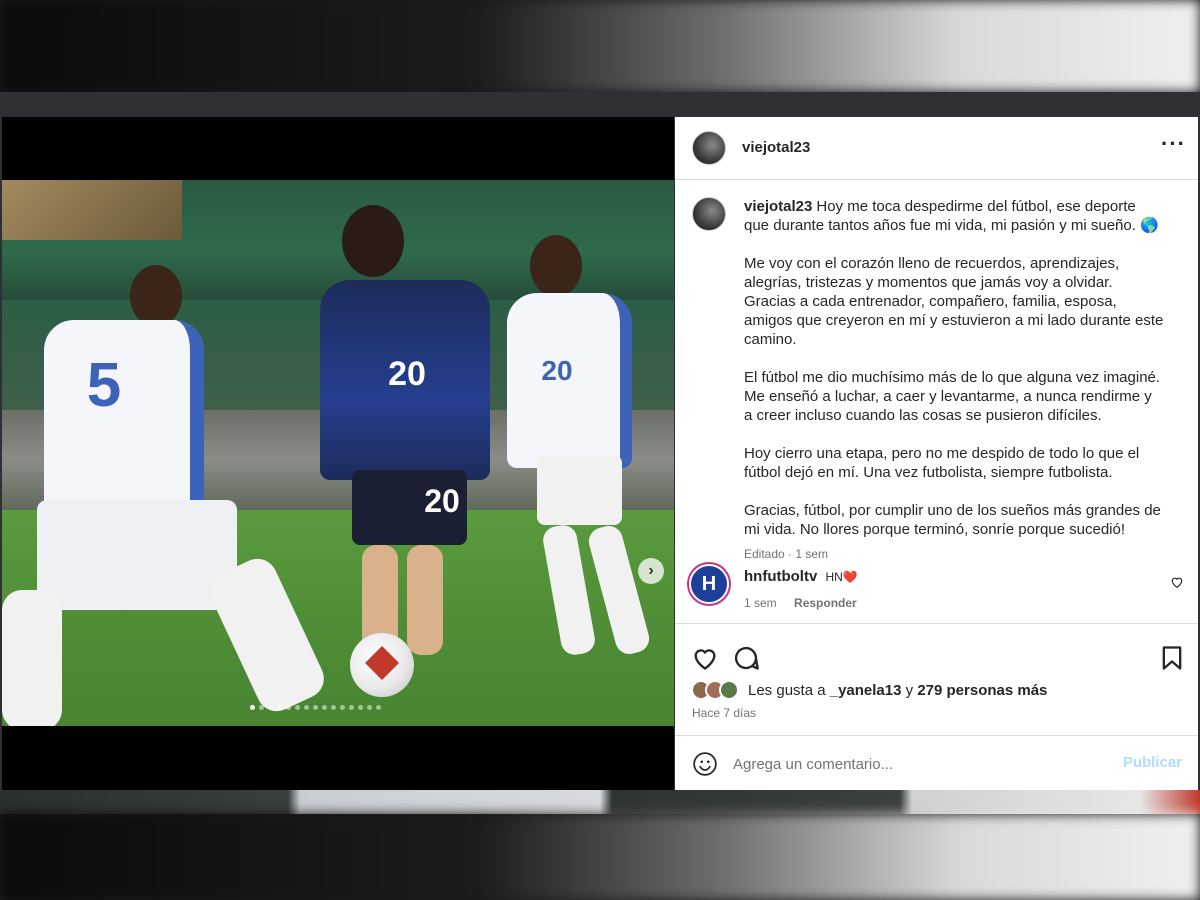  What do you see at coordinates (382, 665) in the screenshot?
I see `soccer-ball` at bounding box center [382, 665].